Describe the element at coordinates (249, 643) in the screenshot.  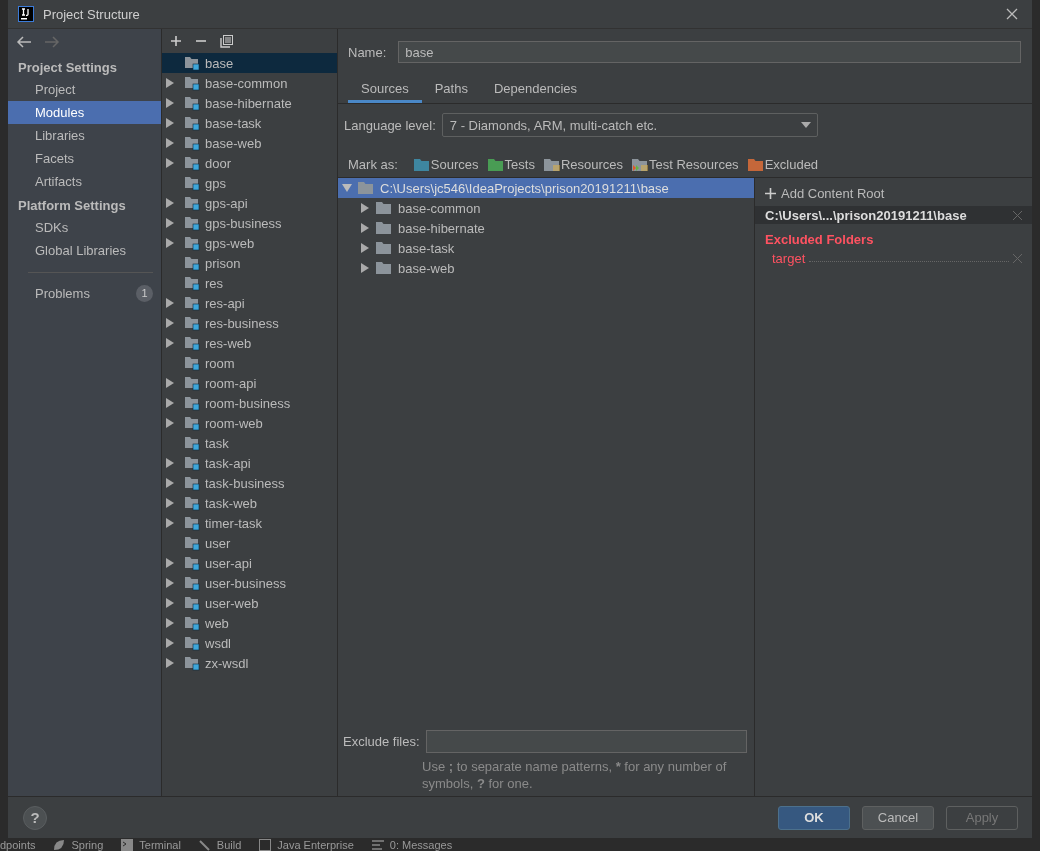
I see `module-item: wsdl` at that location.